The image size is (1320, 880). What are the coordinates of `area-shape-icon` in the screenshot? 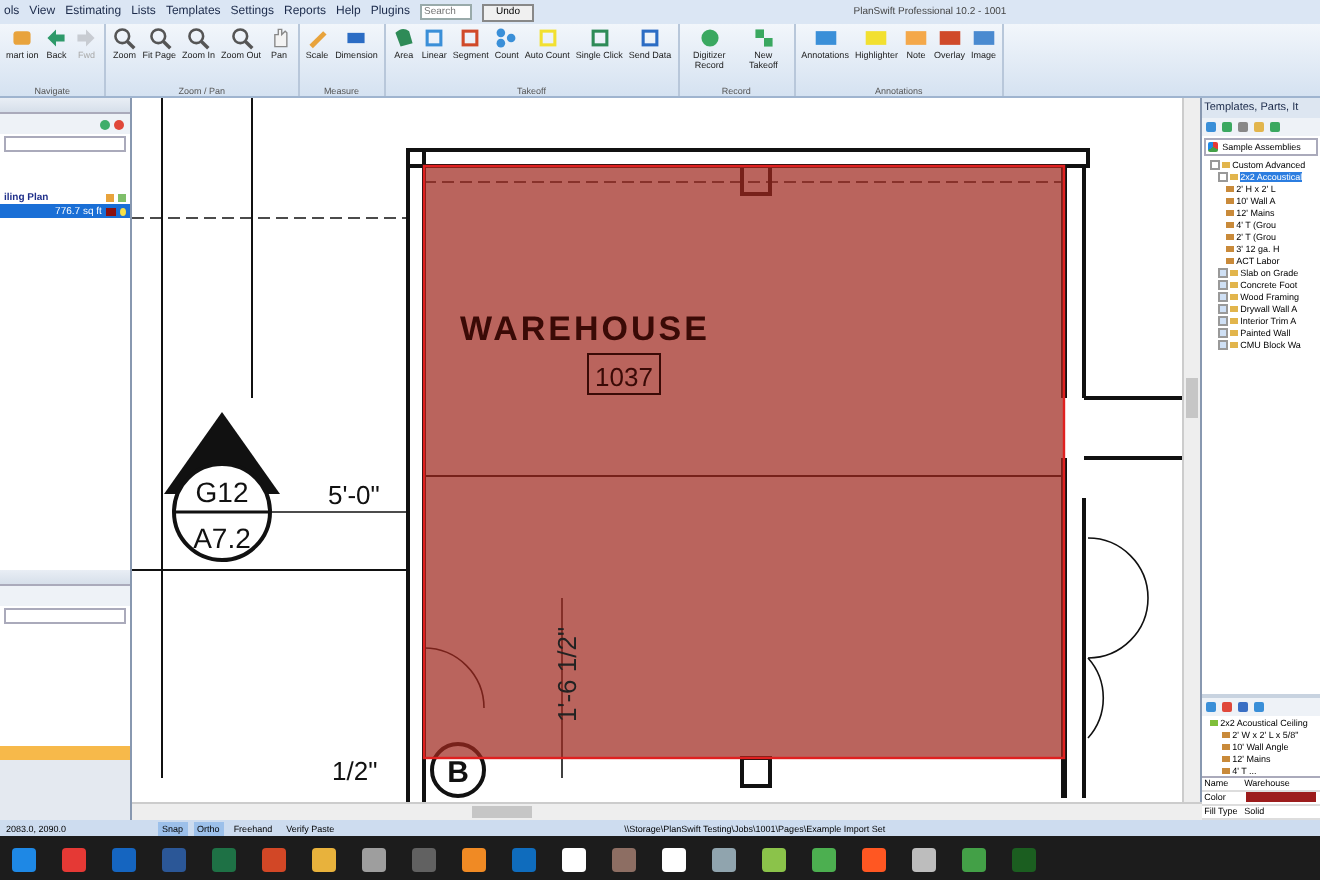 It's located at (403, 38).